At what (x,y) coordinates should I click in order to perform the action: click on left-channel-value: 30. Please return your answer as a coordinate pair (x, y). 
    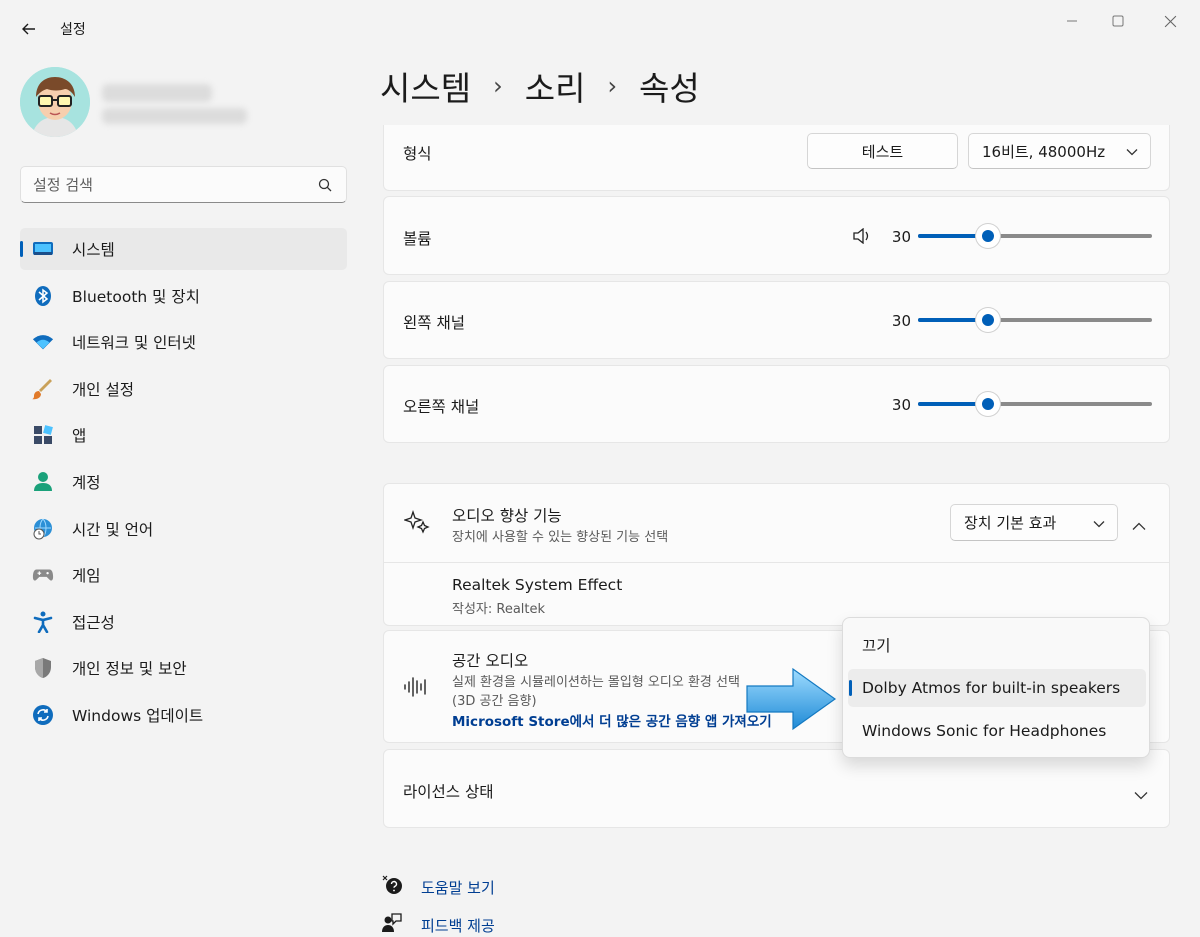
    Looking at the image, I should click on (901, 321).